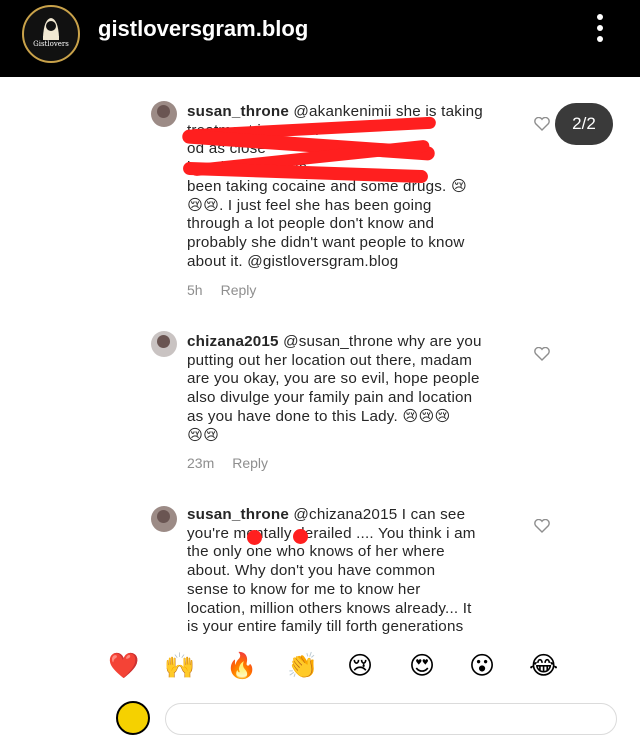 The height and width of the screenshot is (735, 640). What do you see at coordinates (360, 666) in the screenshot?
I see `crying-face-icon: 😢` at bounding box center [360, 666].